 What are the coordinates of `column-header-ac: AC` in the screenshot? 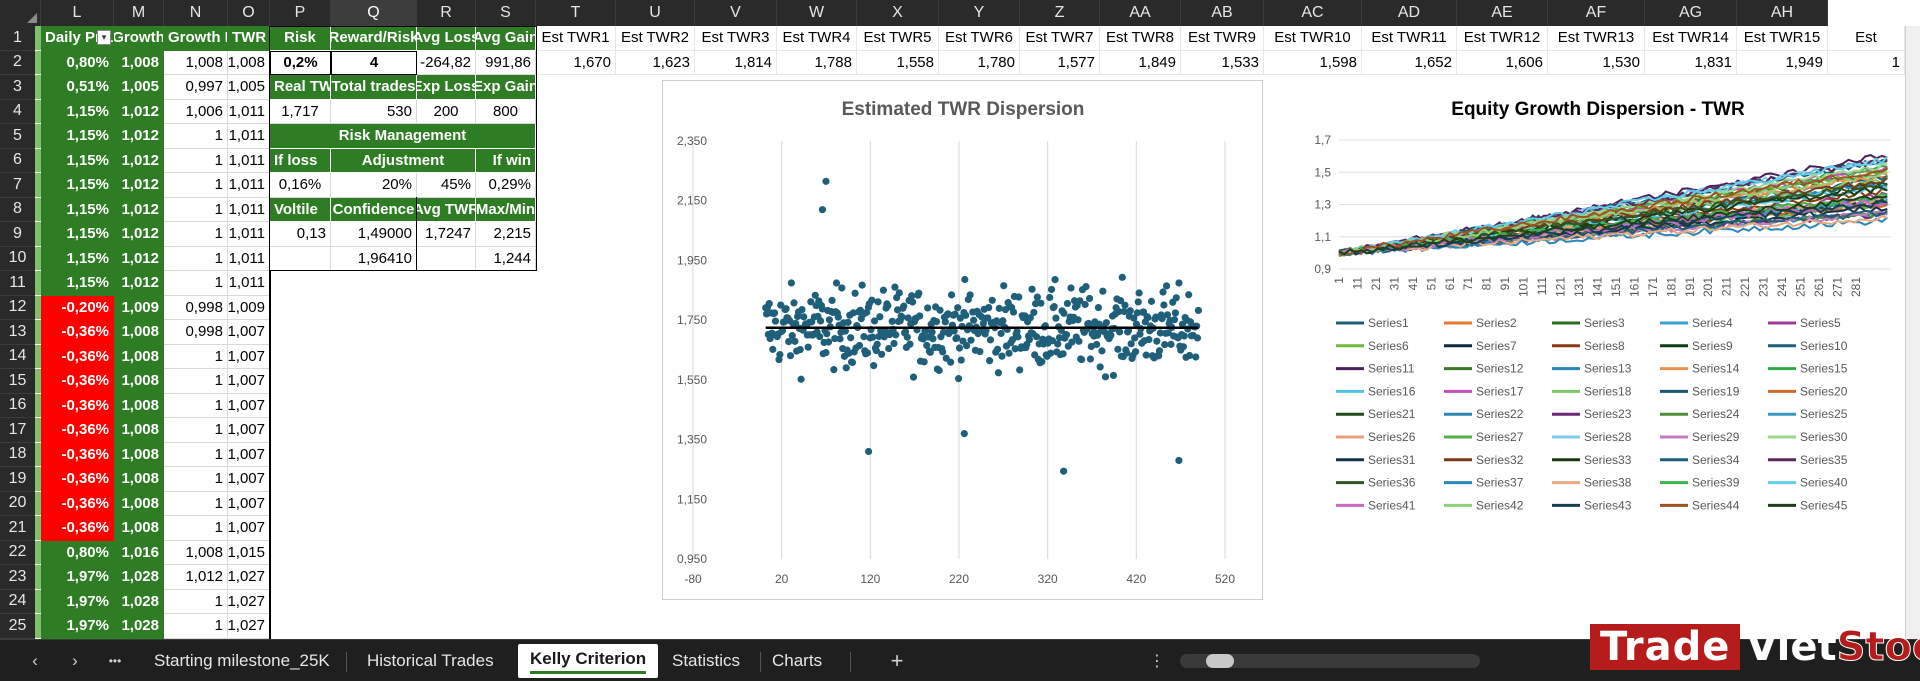 It's located at (1313, 13).